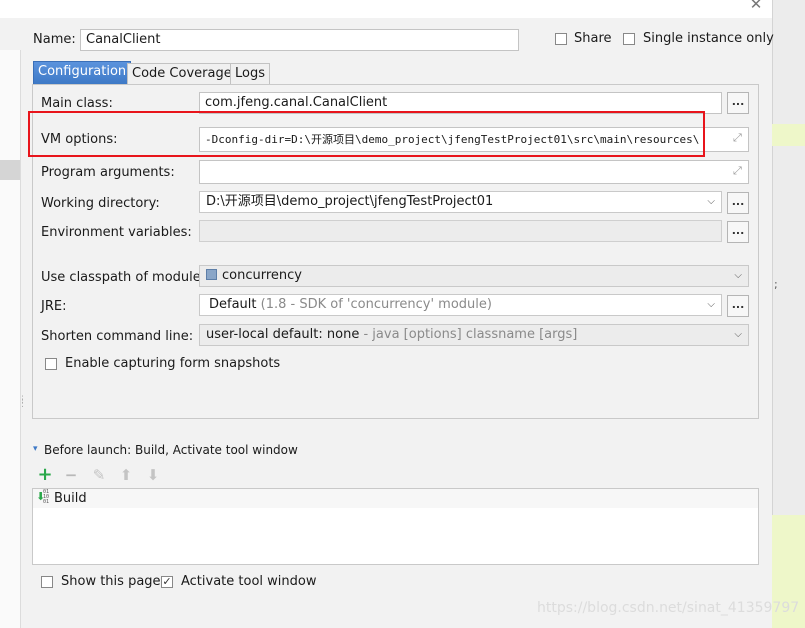 Image resolution: width=805 pixels, height=628 pixels. I want to click on add-icon: +, so click(45, 475).